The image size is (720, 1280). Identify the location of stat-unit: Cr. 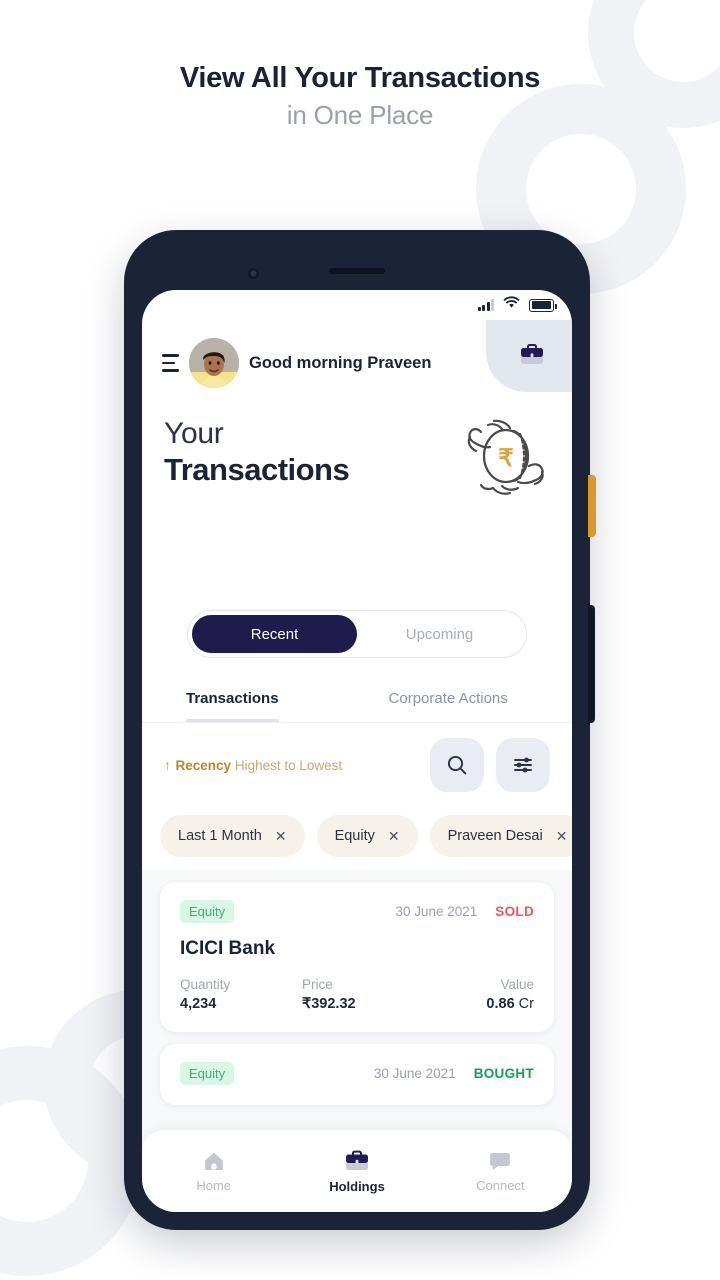
(524, 1004).